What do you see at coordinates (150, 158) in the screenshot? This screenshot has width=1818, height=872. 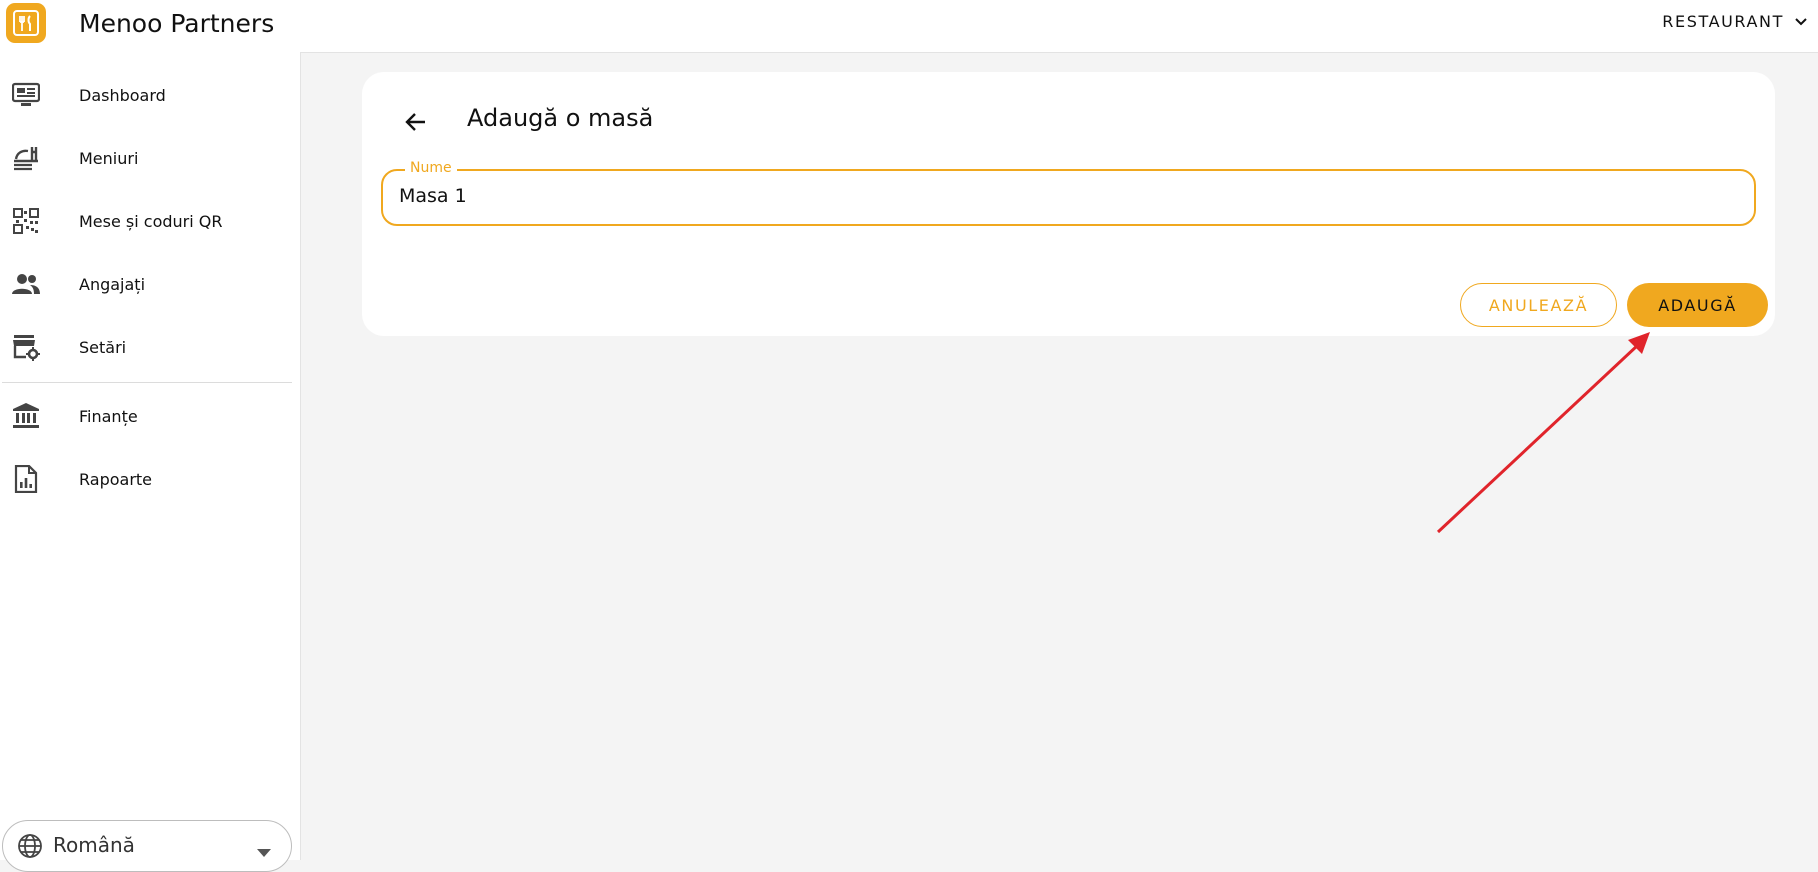 I see `sidebar-item-menus: Meniuri` at bounding box center [150, 158].